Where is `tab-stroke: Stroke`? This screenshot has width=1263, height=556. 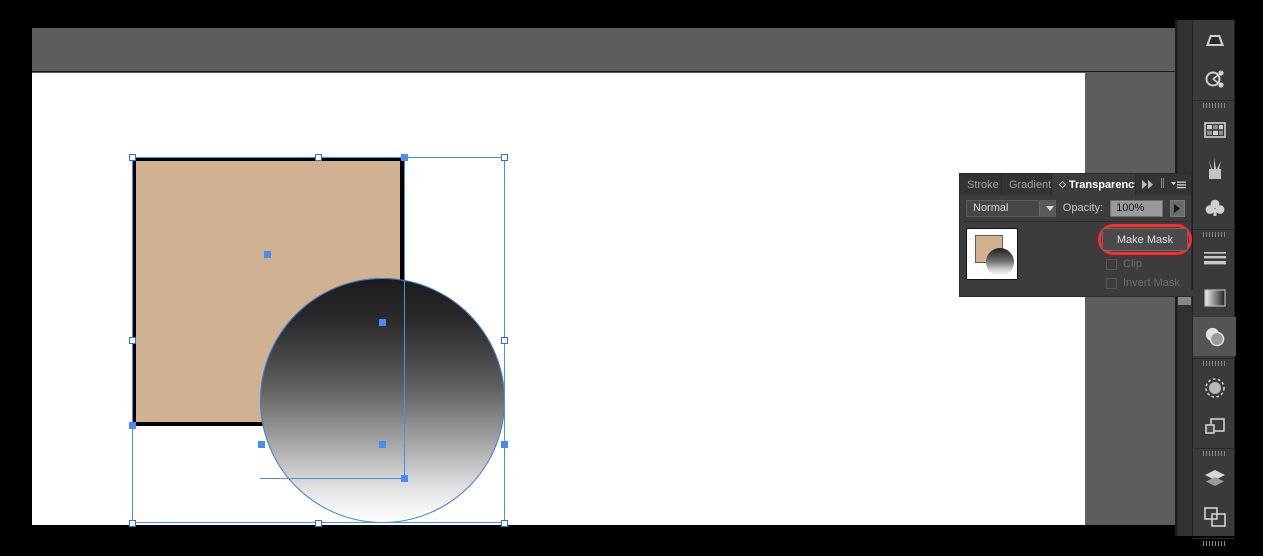 tab-stroke: Stroke is located at coordinates (981, 184).